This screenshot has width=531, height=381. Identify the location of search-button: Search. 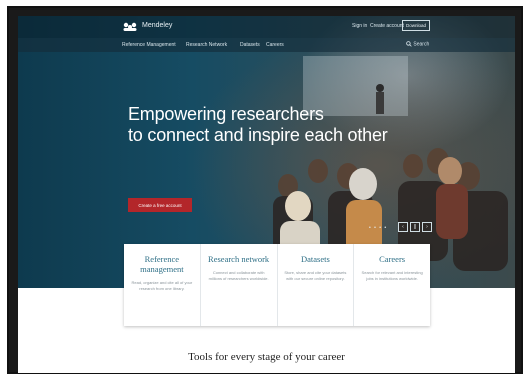
(417, 44).